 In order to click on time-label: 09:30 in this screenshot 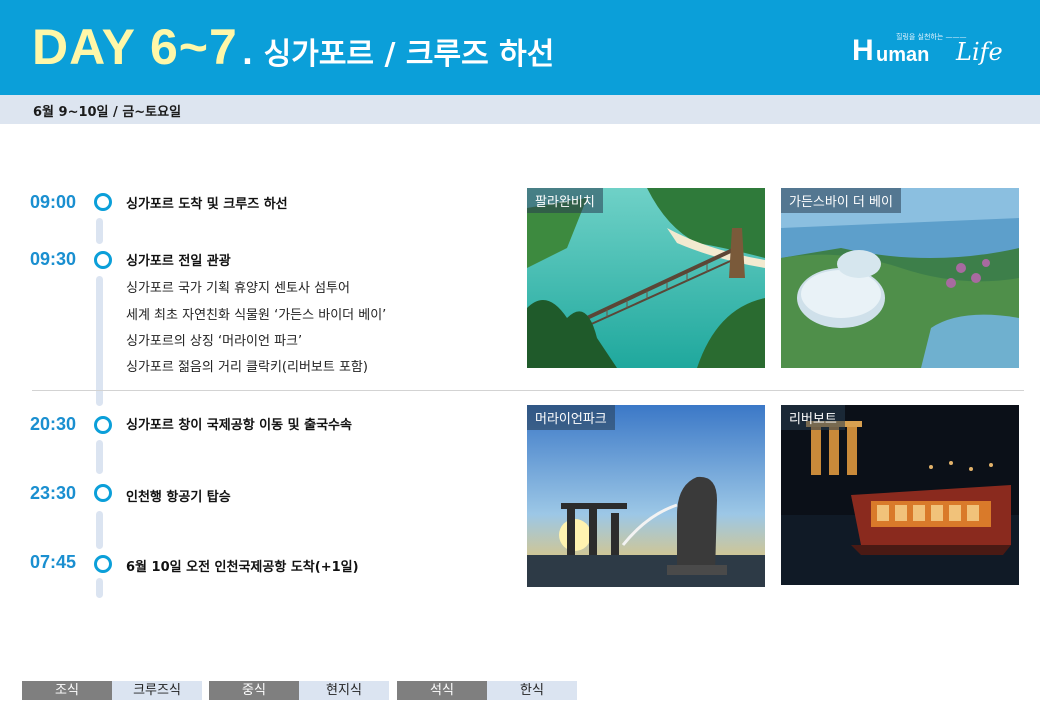, I will do `click(53, 259)`.